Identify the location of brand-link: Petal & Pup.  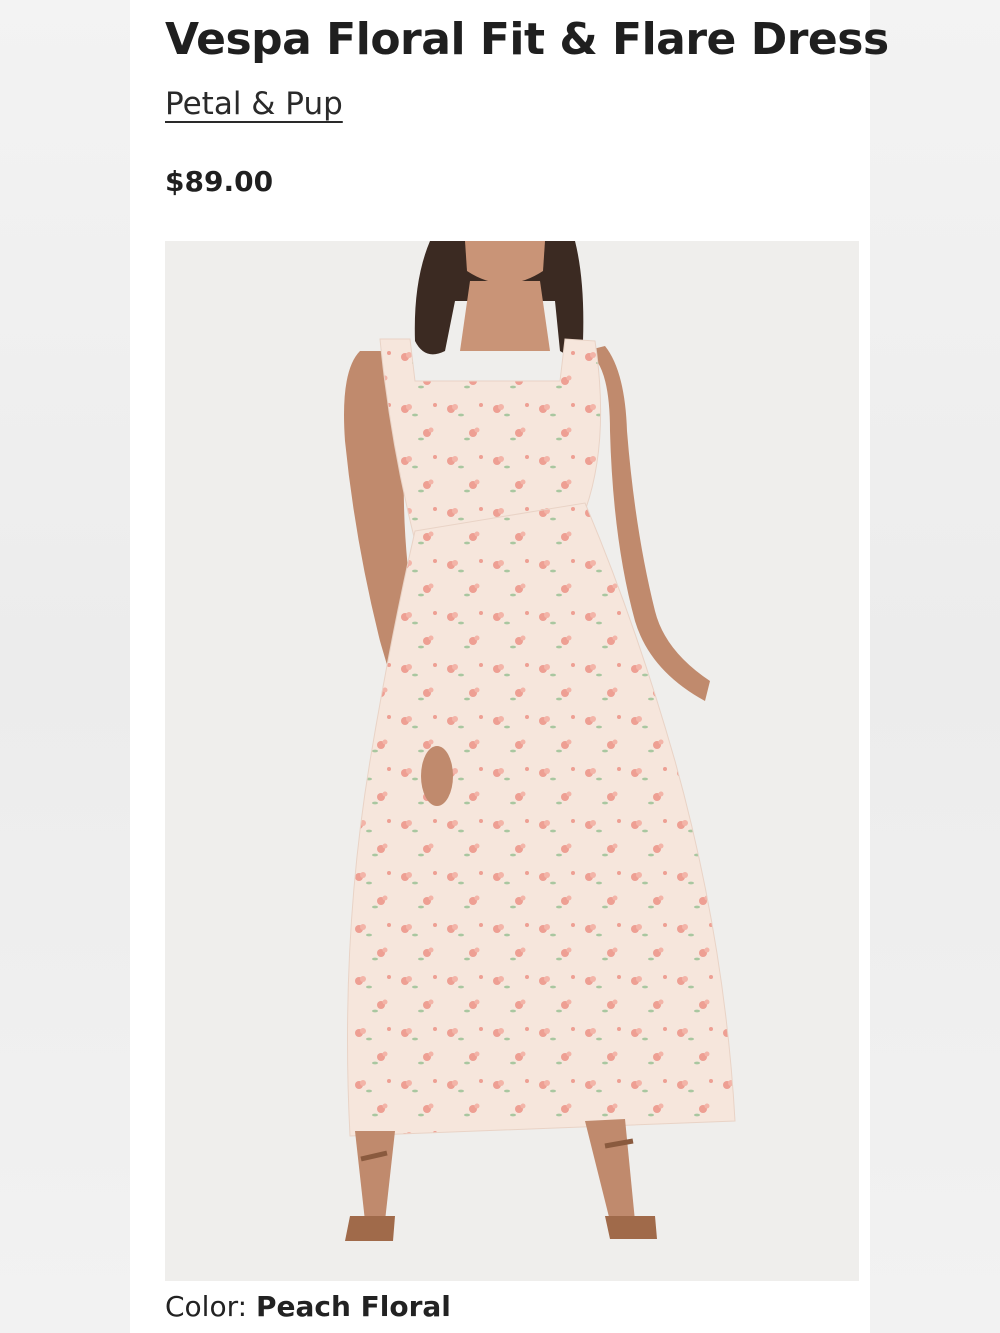
(254, 104).